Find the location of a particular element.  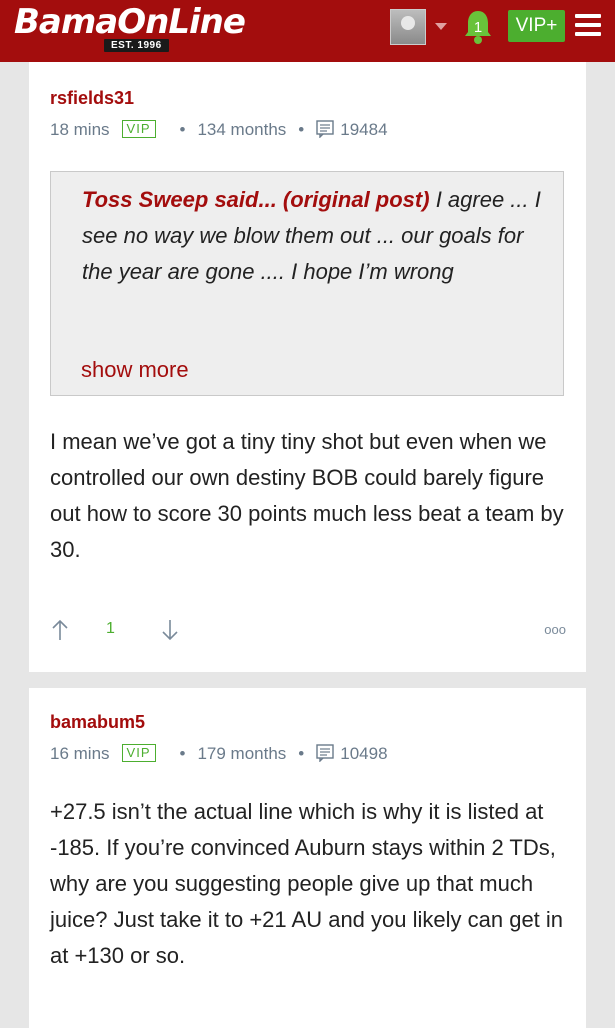

vip-plus-button: VIP+ is located at coordinates (536, 26).